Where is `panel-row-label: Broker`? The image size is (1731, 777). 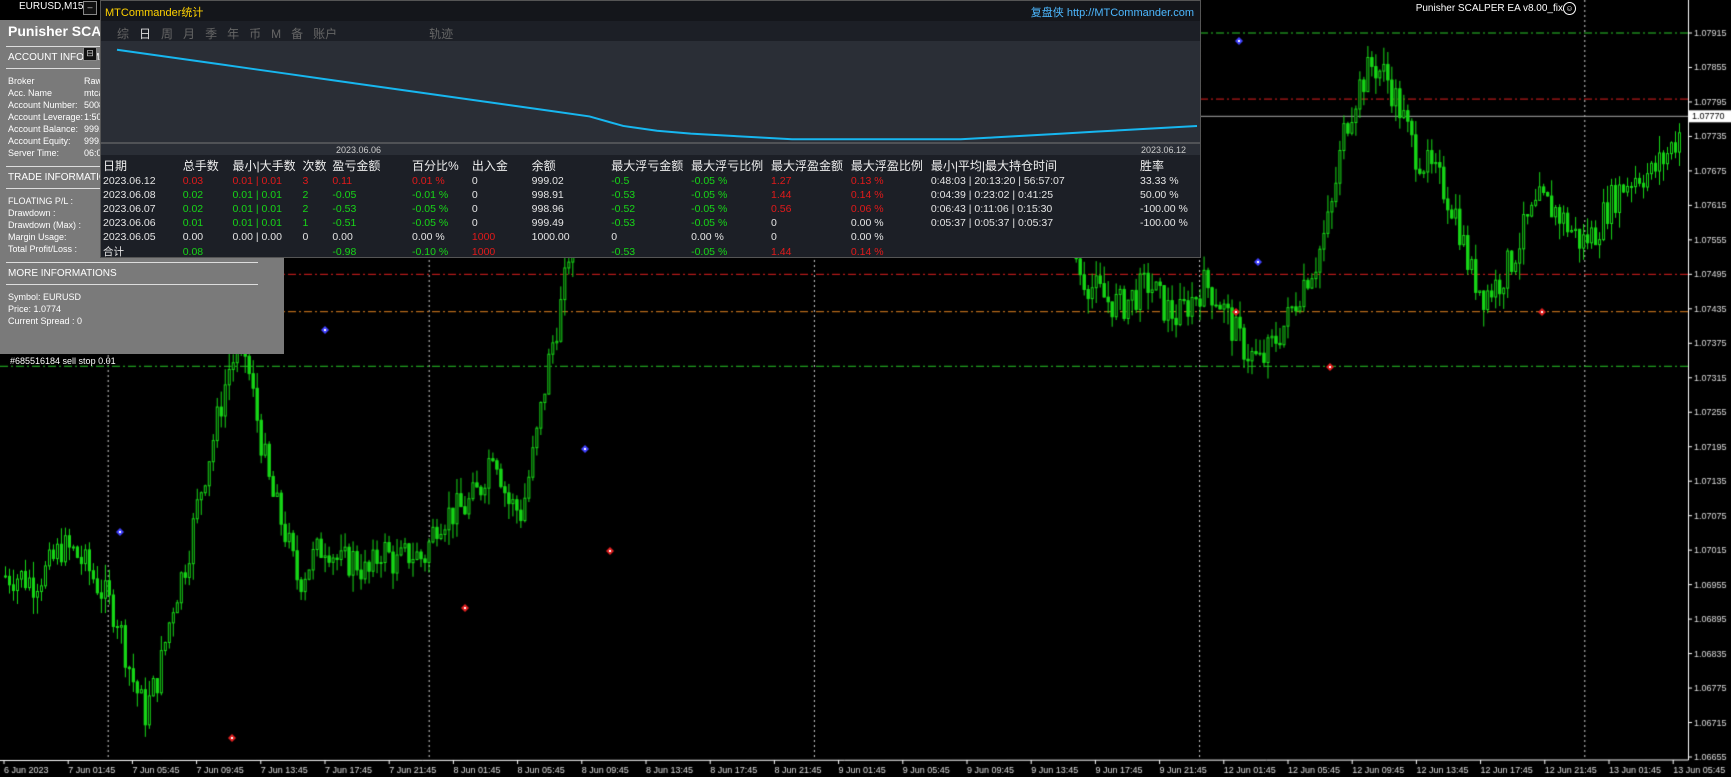 panel-row-label: Broker is located at coordinates (21, 81).